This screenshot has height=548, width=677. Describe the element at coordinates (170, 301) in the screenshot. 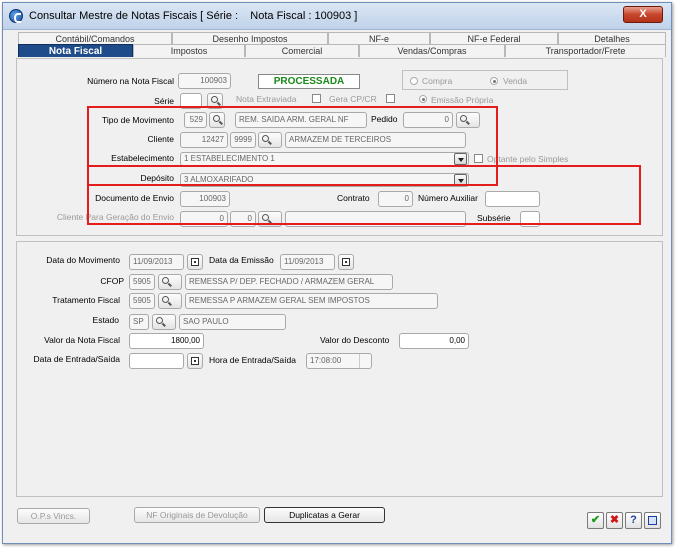

I see `trat-search-button` at that location.